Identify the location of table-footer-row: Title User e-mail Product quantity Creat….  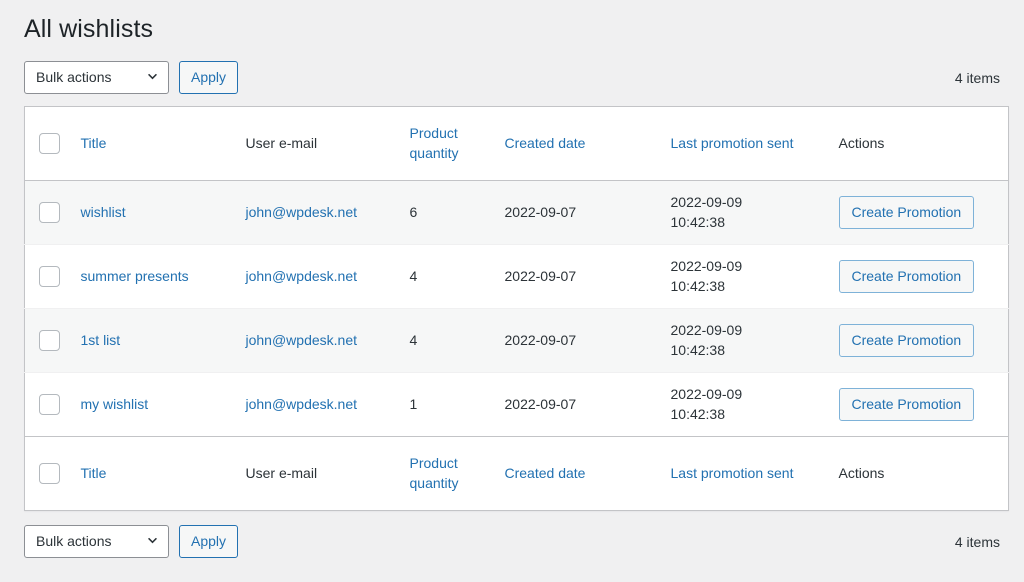
(516, 473).